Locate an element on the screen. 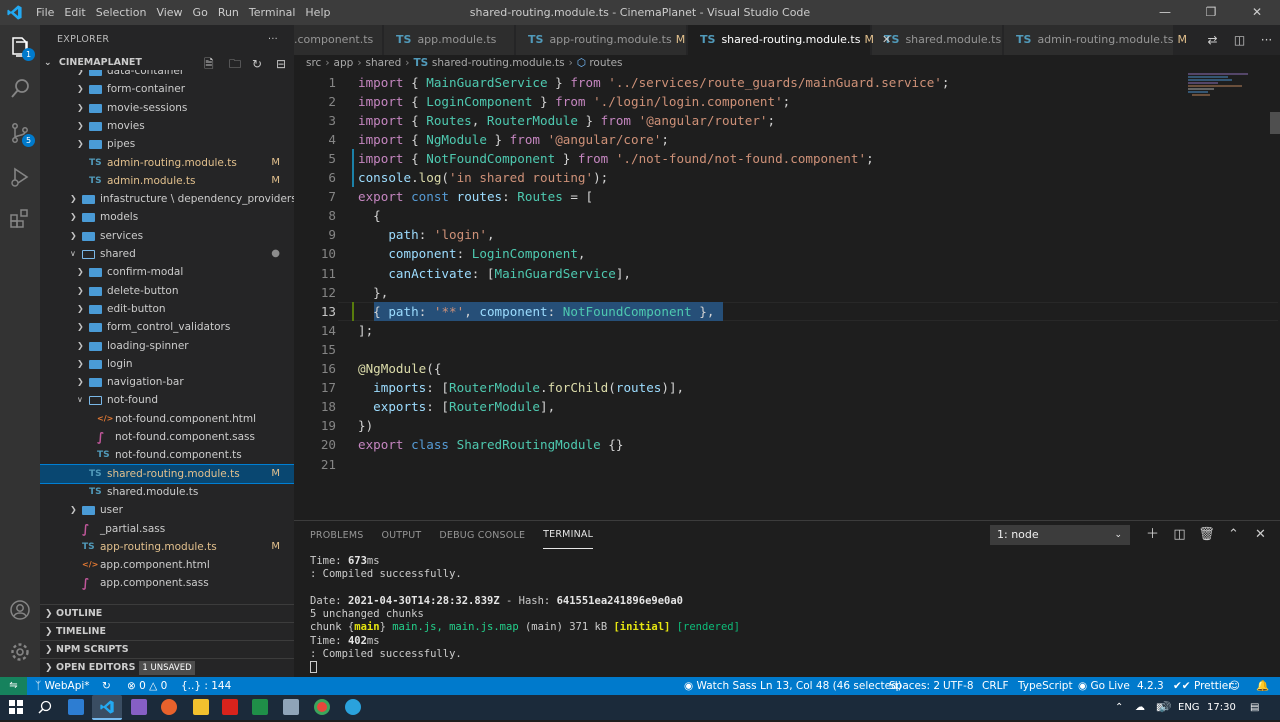  menu-item-run: Run is located at coordinates (232, 12).